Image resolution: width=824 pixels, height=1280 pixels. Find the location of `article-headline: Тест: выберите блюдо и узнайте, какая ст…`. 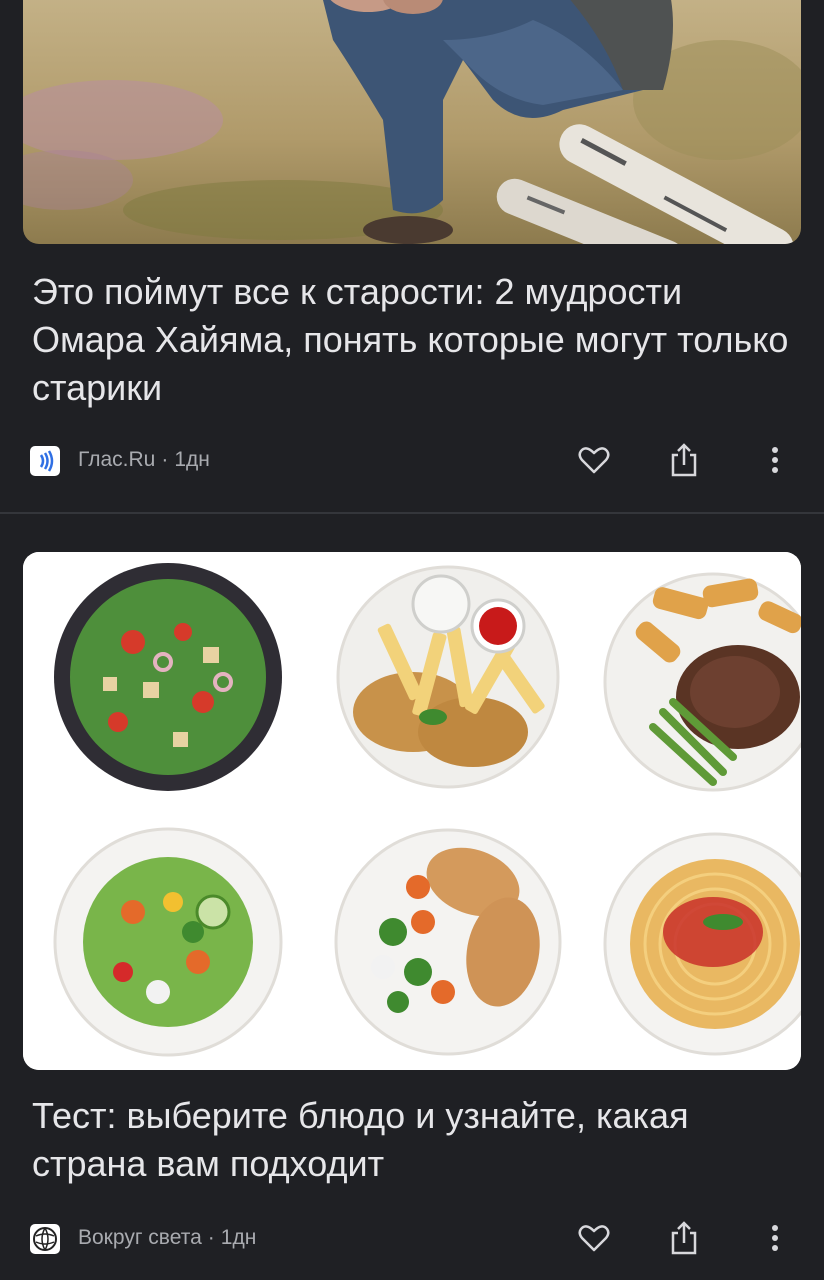

article-headline: Тест: выберите блюдо и узнайте, какая ст… is located at coordinates (412, 1140).